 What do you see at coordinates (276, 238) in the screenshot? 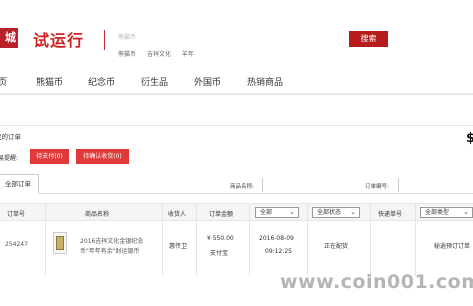
I see `order-date: 2016-08-09` at bounding box center [276, 238].